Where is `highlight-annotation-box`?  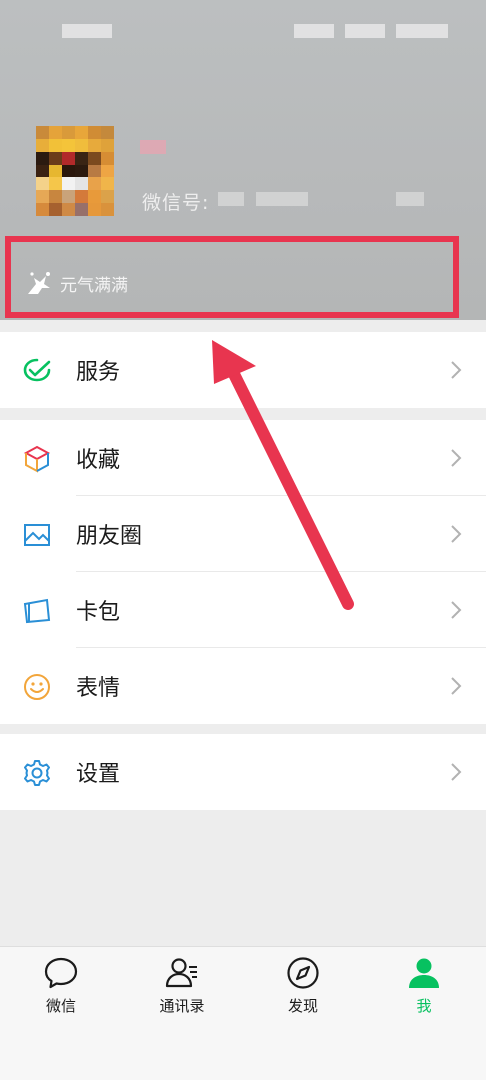 highlight-annotation-box is located at coordinates (232, 277).